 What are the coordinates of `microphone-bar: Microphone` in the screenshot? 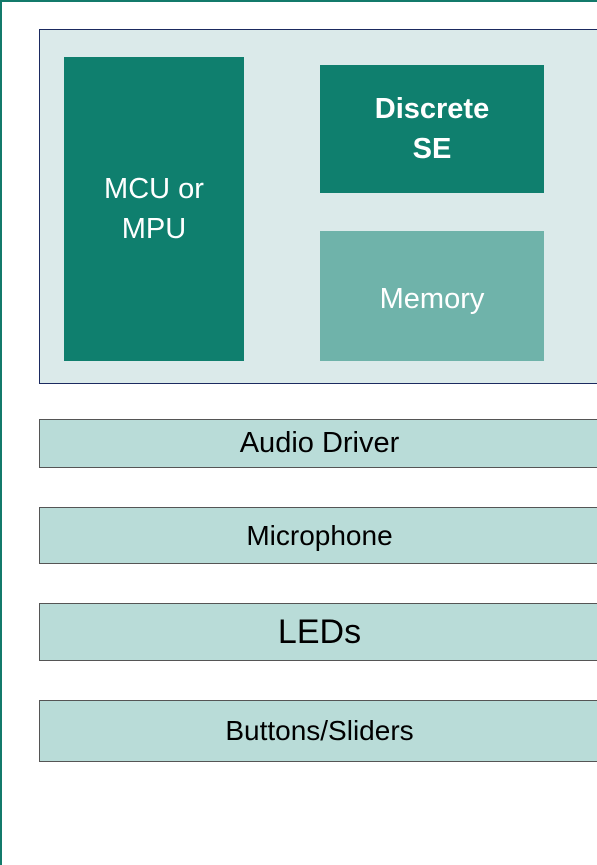 It's located at (318, 535).